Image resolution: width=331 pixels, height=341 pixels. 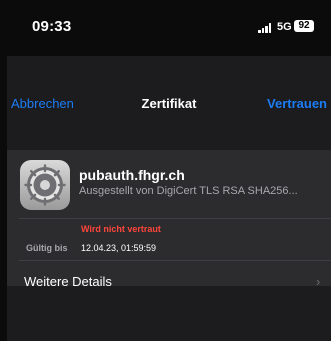 I want to click on trust-button: Vertrauen, so click(x=297, y=103).